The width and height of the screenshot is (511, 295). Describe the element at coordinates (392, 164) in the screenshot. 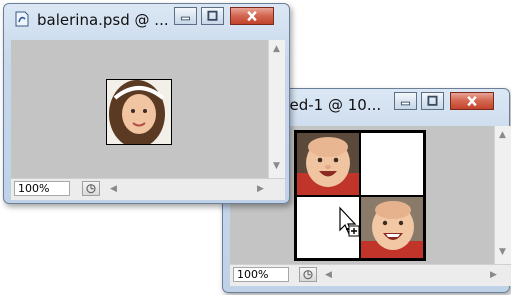

I see `empty-cell-top-right` at that location.